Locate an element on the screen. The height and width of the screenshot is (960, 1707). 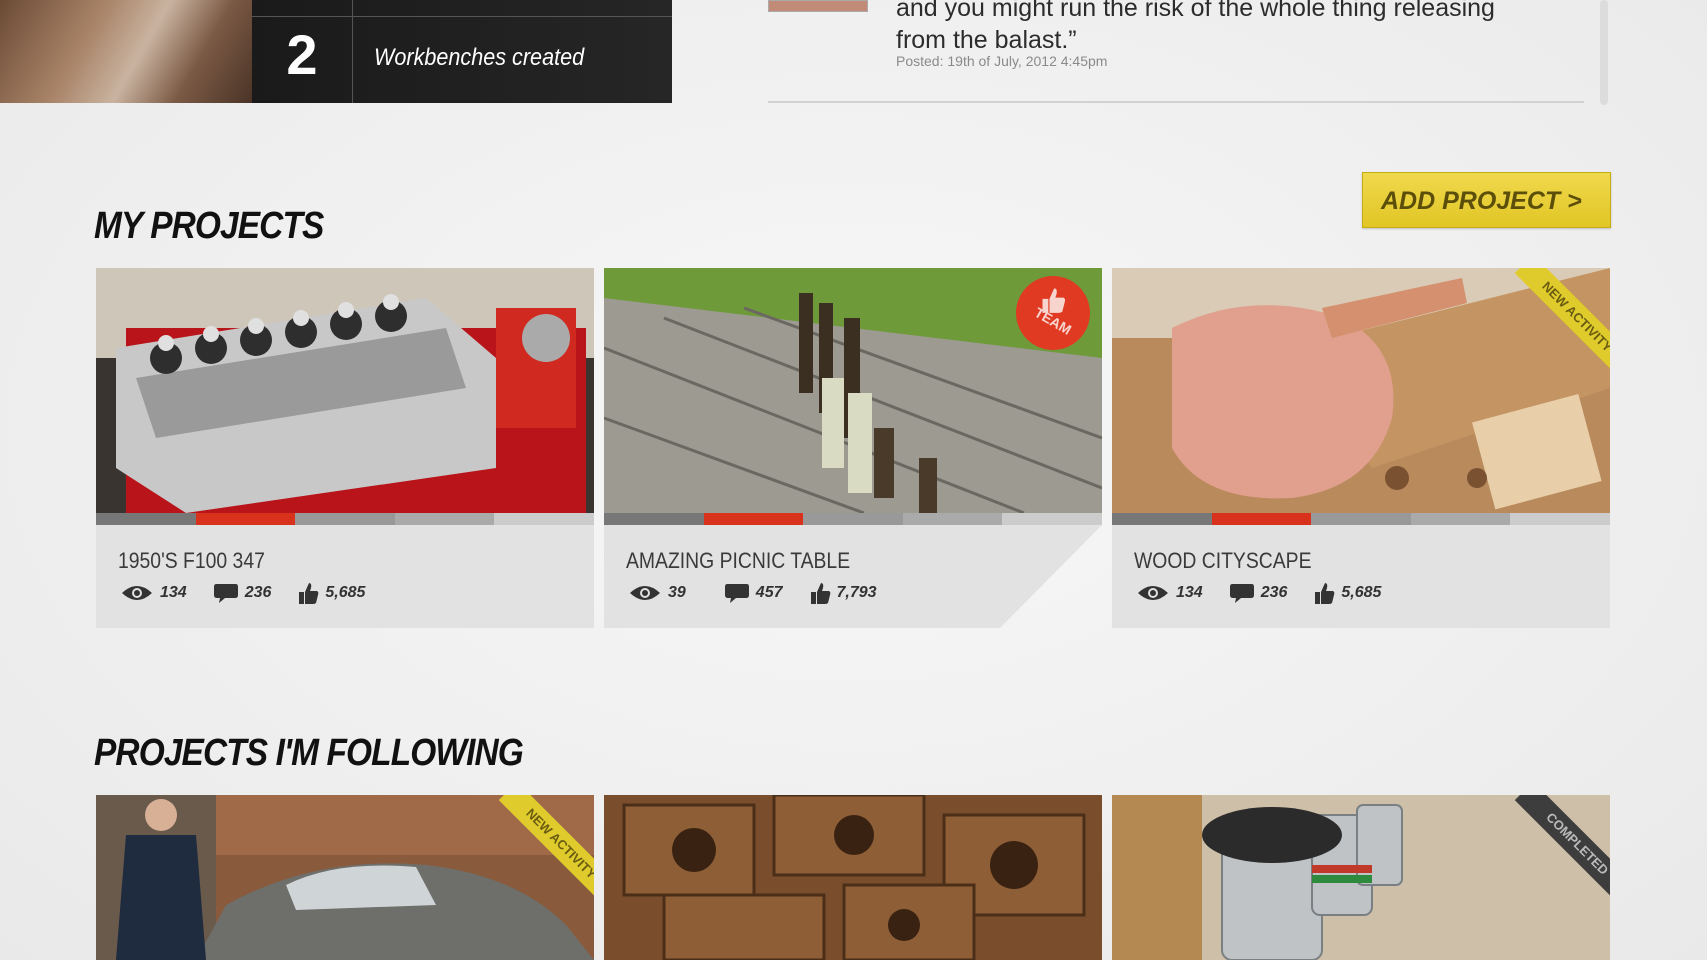
project-card: TEAM AMAZING PICNIC TABLE 39 457 7,793 is located at coordinates (853, 448).